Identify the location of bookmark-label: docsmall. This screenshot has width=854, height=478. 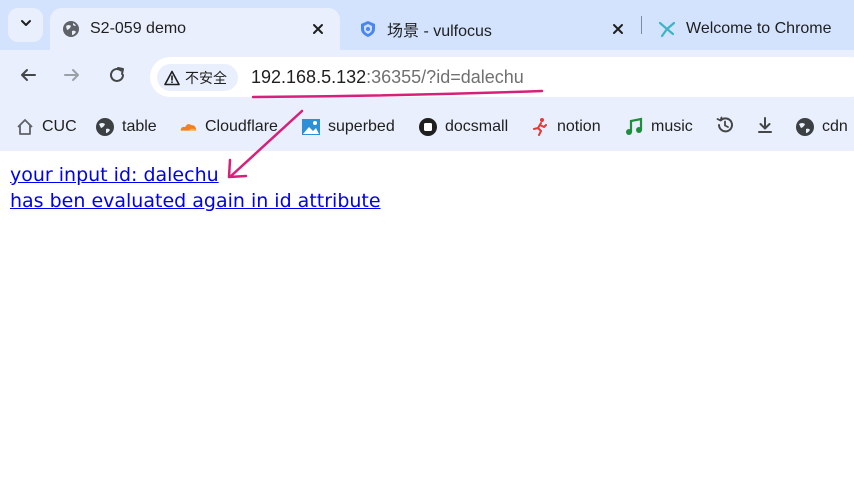
(477, 126).